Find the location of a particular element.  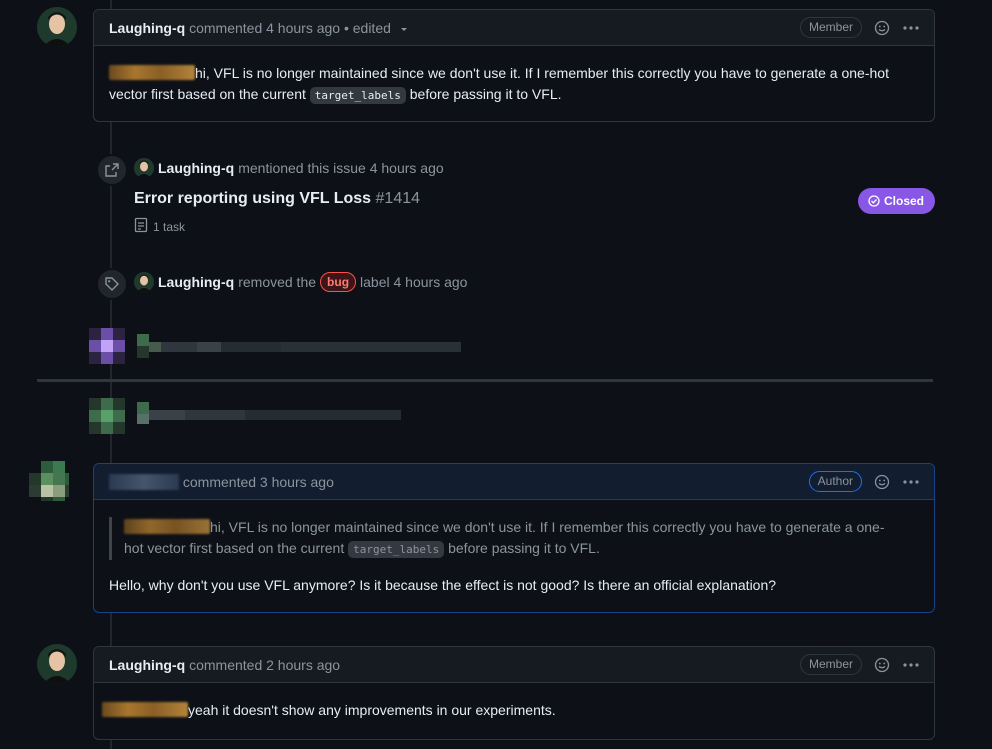

role-badge: Author is located at coordinates (835, 481).